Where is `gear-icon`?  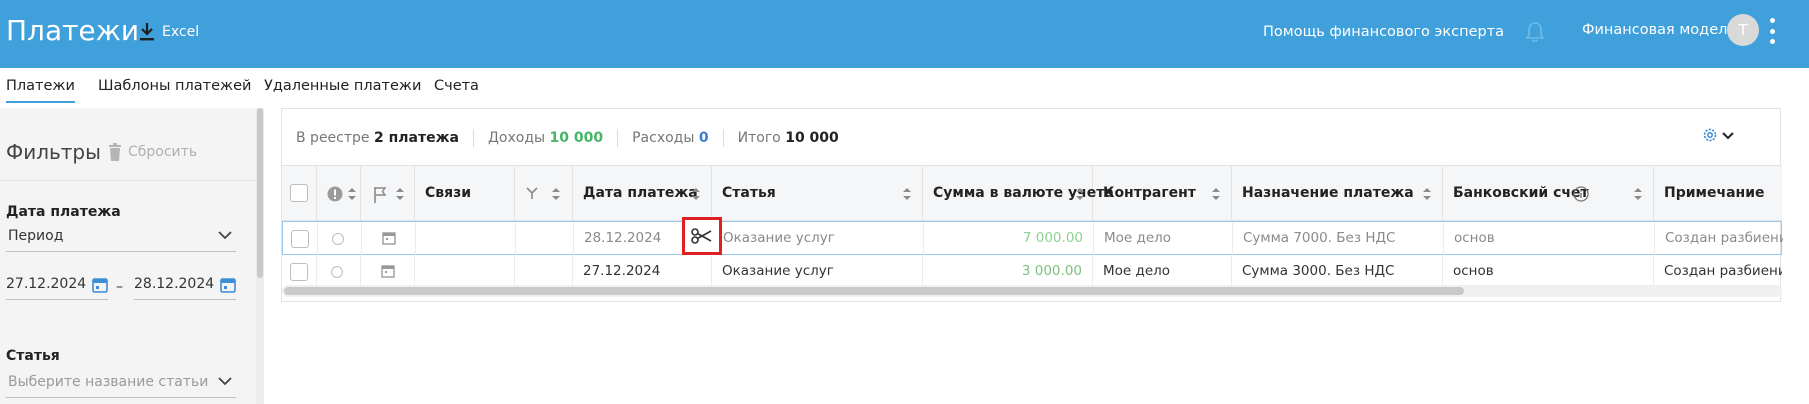 gear-icon is located at coordinates (1710, 135).